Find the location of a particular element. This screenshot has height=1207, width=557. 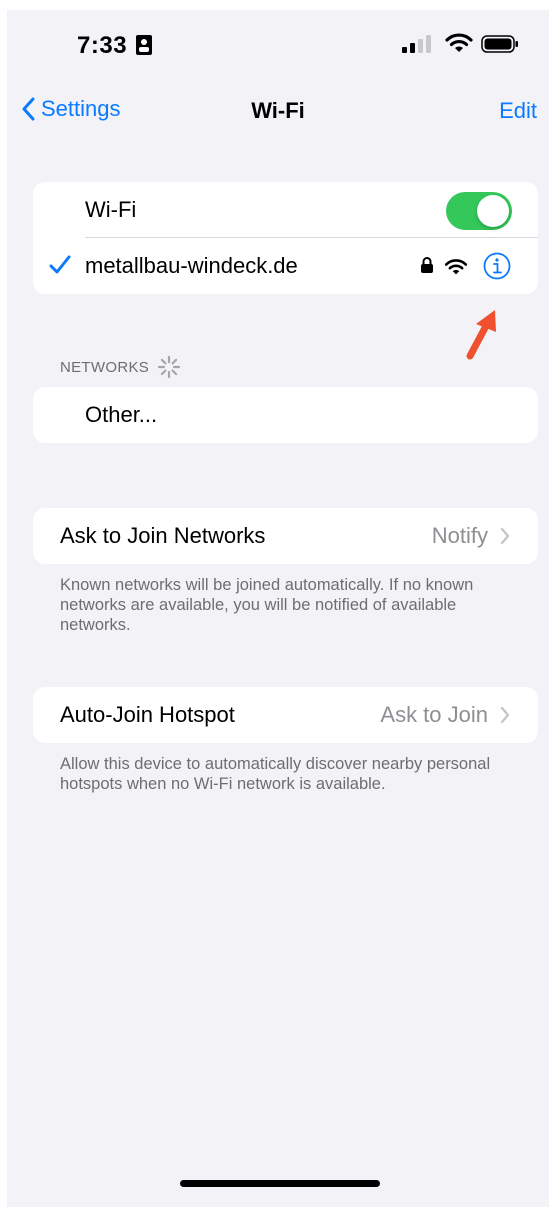

ask-to-join-value-wrap: Notify is located at coordinates (471, 536).